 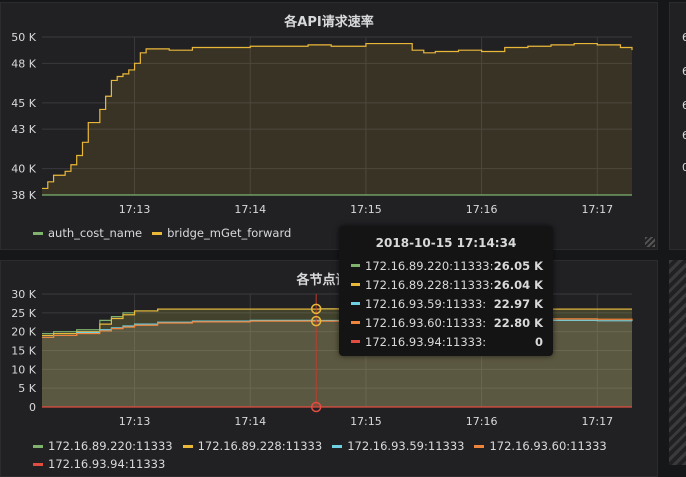 I want to click on y-tick-label: 43 K, so click(x=23, y=129).